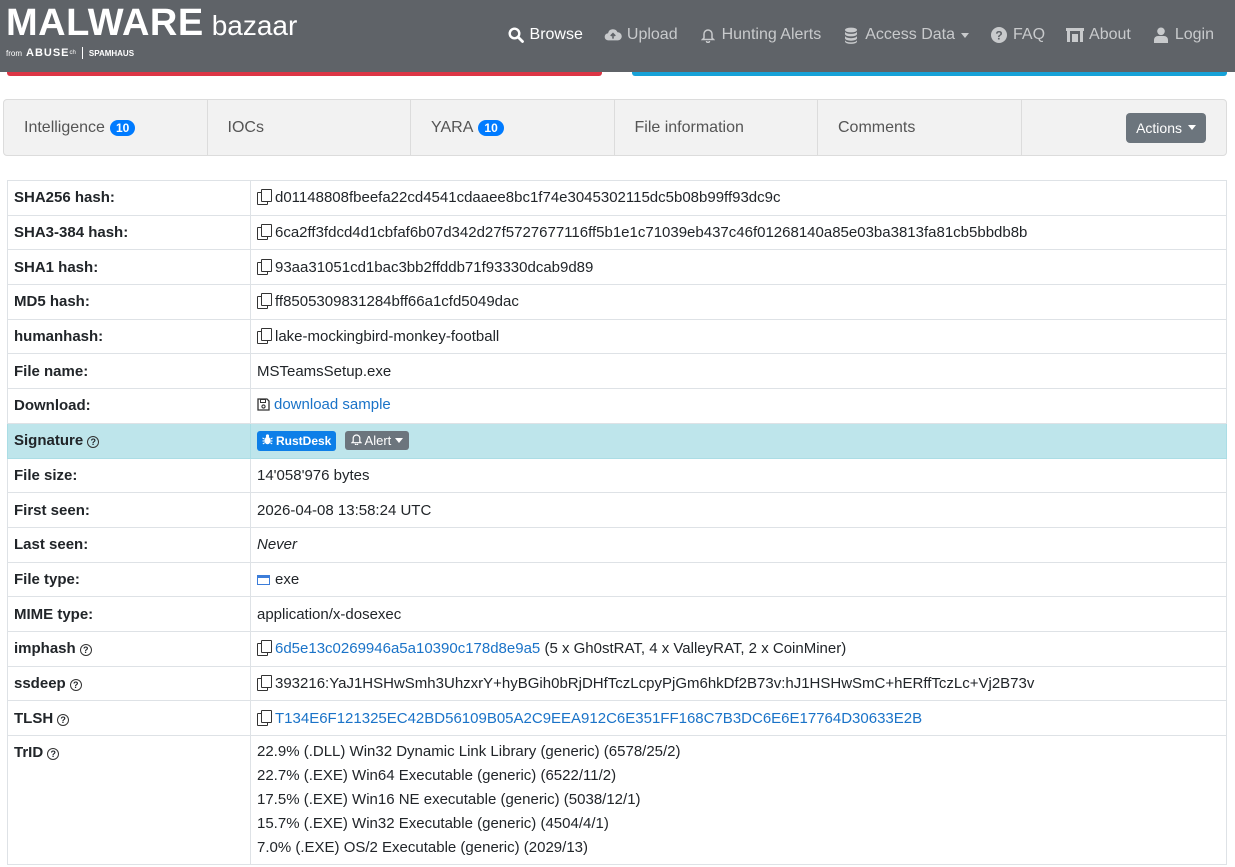  I want to click on abuse-ch-logo: ABUSE, so click(48, 53).